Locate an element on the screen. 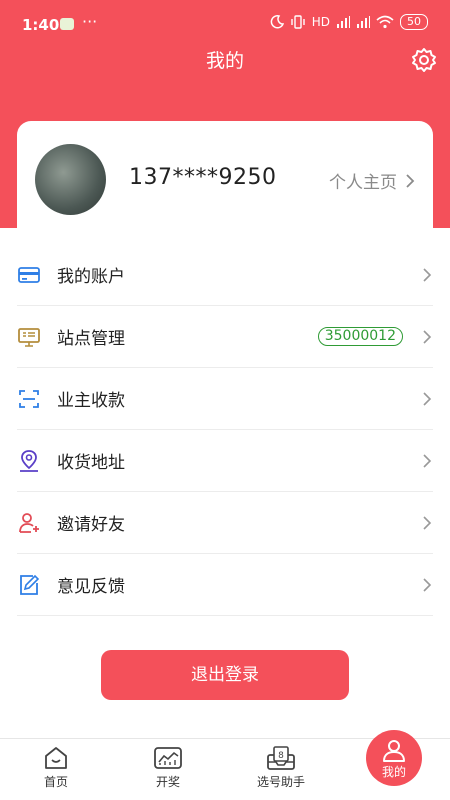 This screenshot has height=800, width=450. tab-label: 首页 is located at coordinates (55, 782).